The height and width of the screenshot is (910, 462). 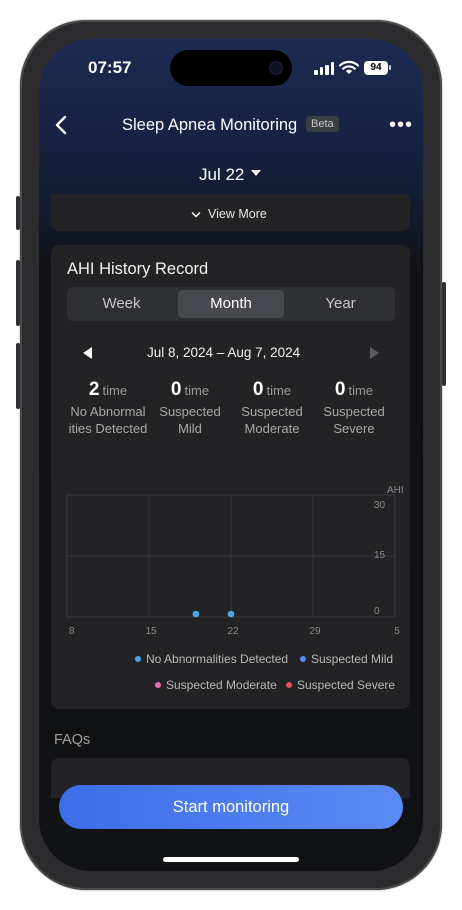 I want to click on tab-month: Month, so click(x=231, y=304).